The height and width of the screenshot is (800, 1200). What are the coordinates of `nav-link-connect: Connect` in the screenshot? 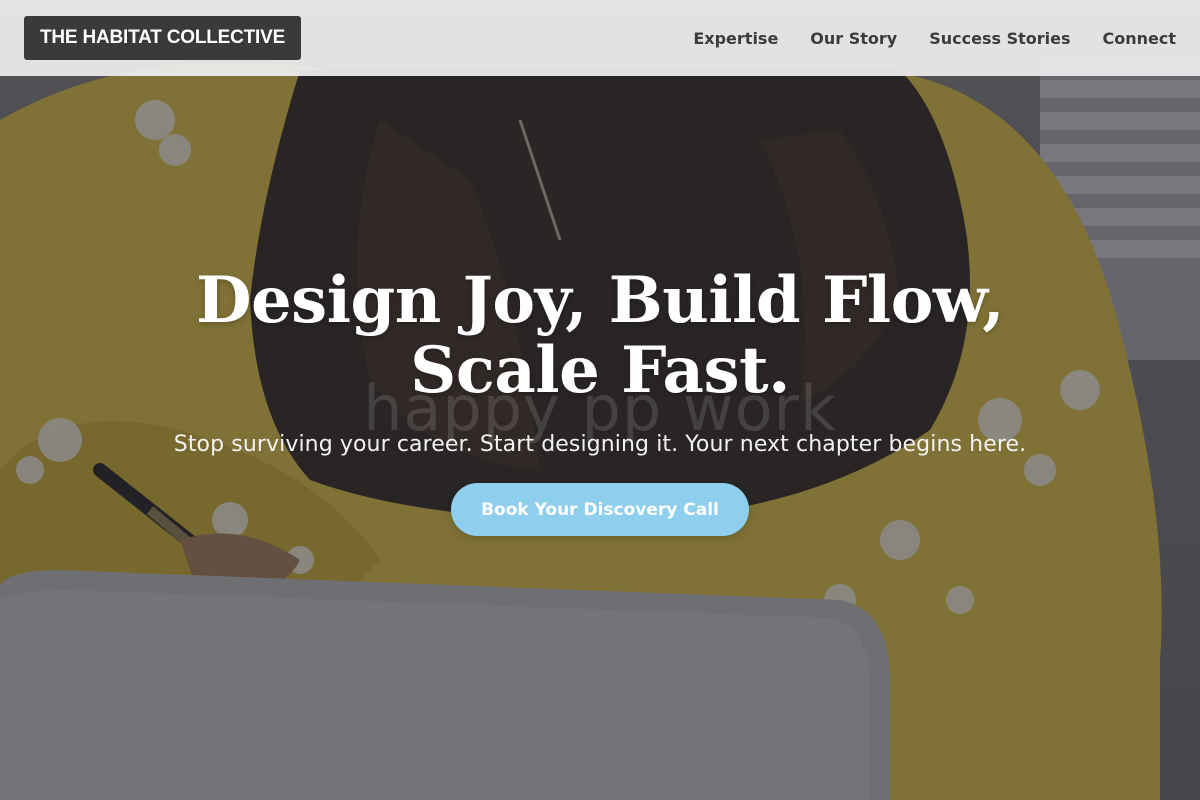 It's located at (1140, 38).